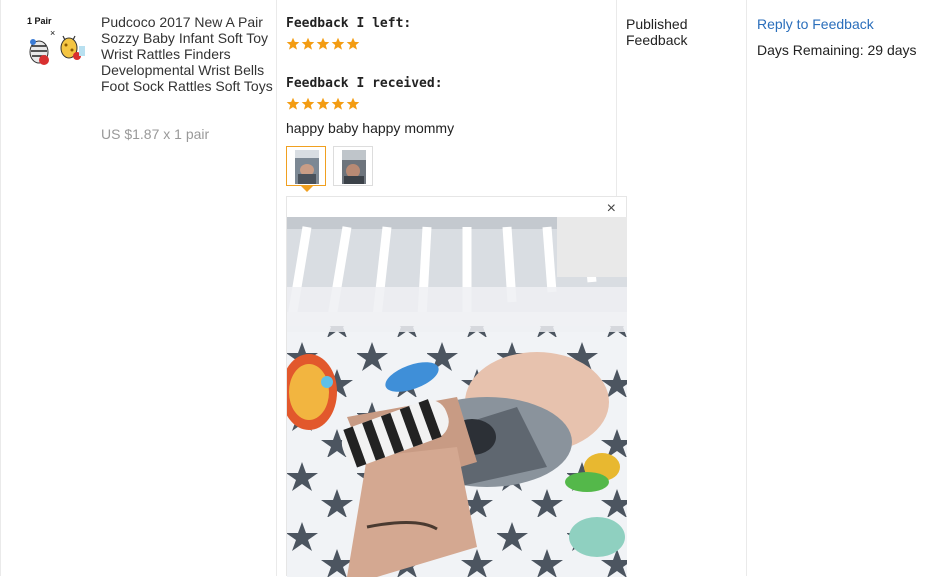 This screenshot has height=577, width=926. What do you see at coordinates (155, 134) in the screenshot?
I see `product-price: US $1.87 x 1 pair` at bounding box center [155, 134].